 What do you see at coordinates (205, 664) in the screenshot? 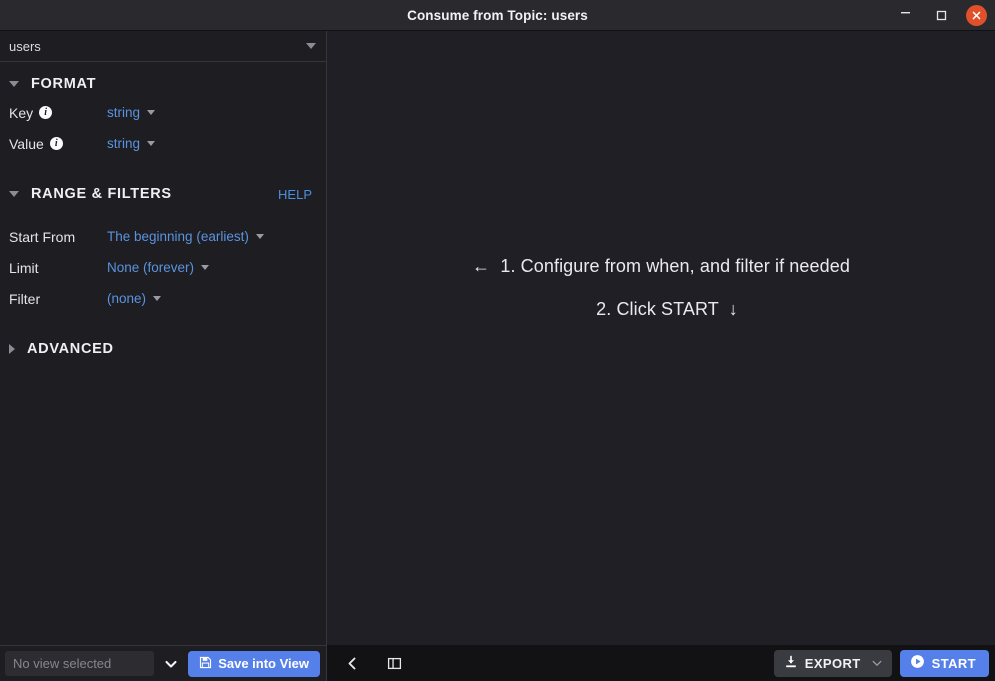
I see `save-icon` at bounding box center [205, 664].